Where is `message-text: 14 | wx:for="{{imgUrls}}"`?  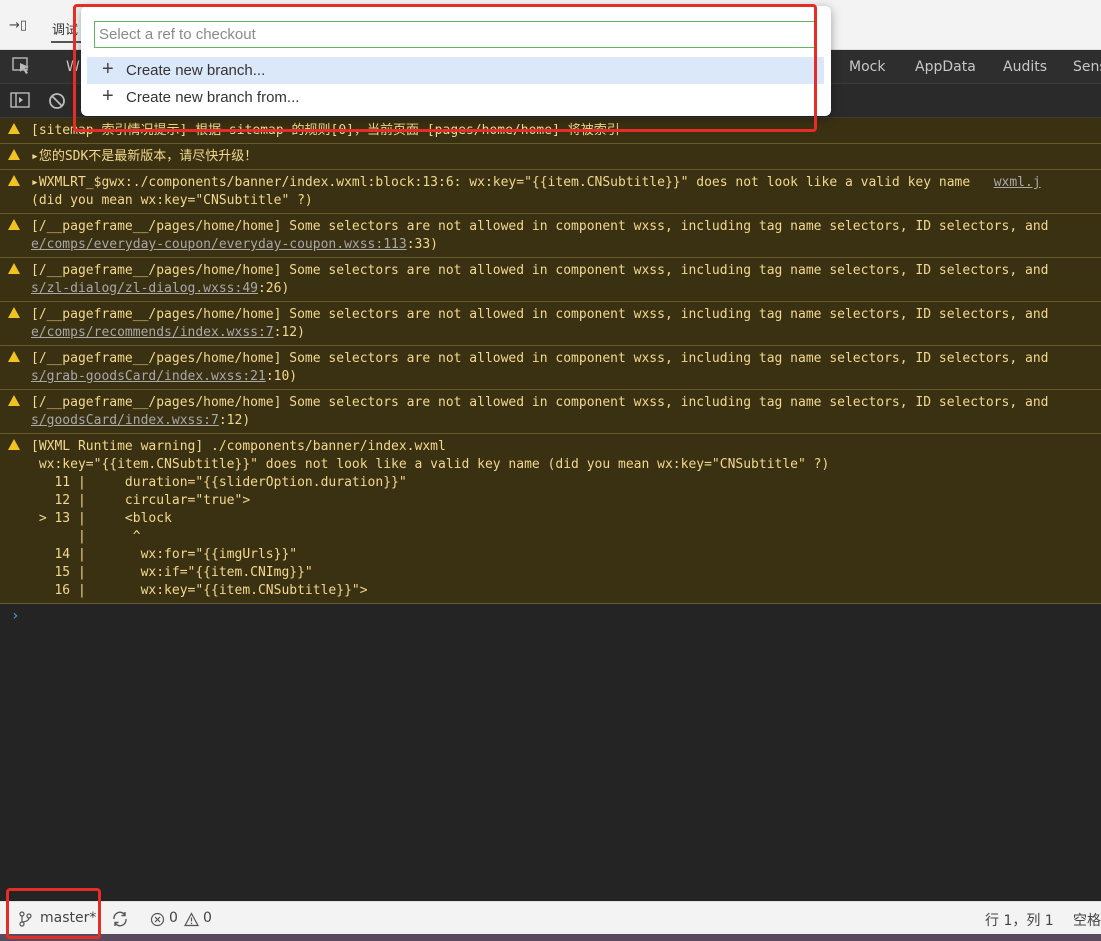
message-text: 14 | wx:for="{{imgUrls}}" is located at coordinates (164, 554).